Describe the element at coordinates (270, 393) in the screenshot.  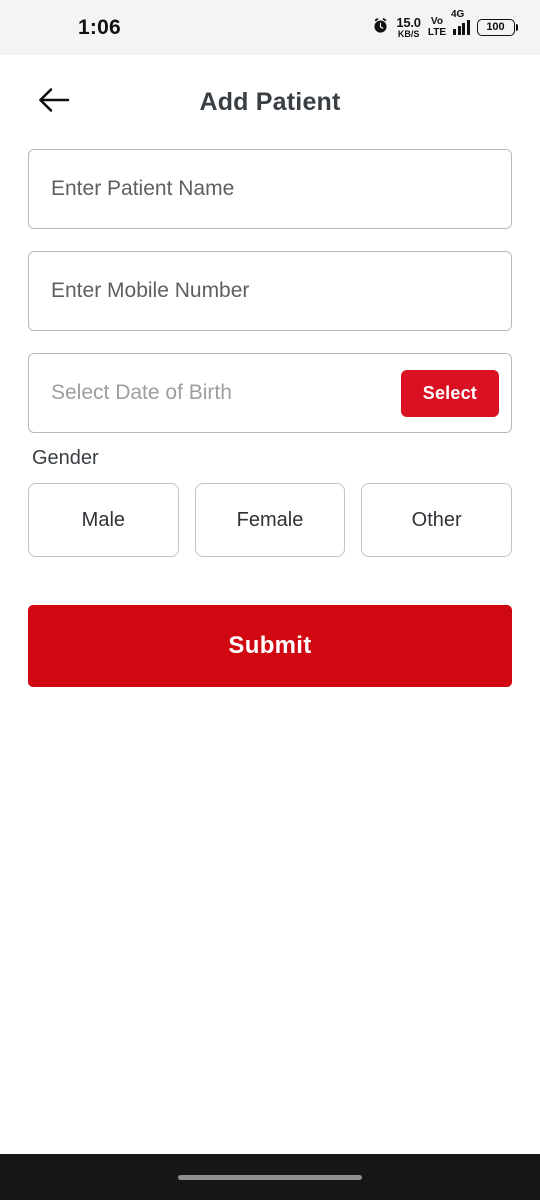
I see `date-of-birth-input: Select Date of Birth Select` at that location.